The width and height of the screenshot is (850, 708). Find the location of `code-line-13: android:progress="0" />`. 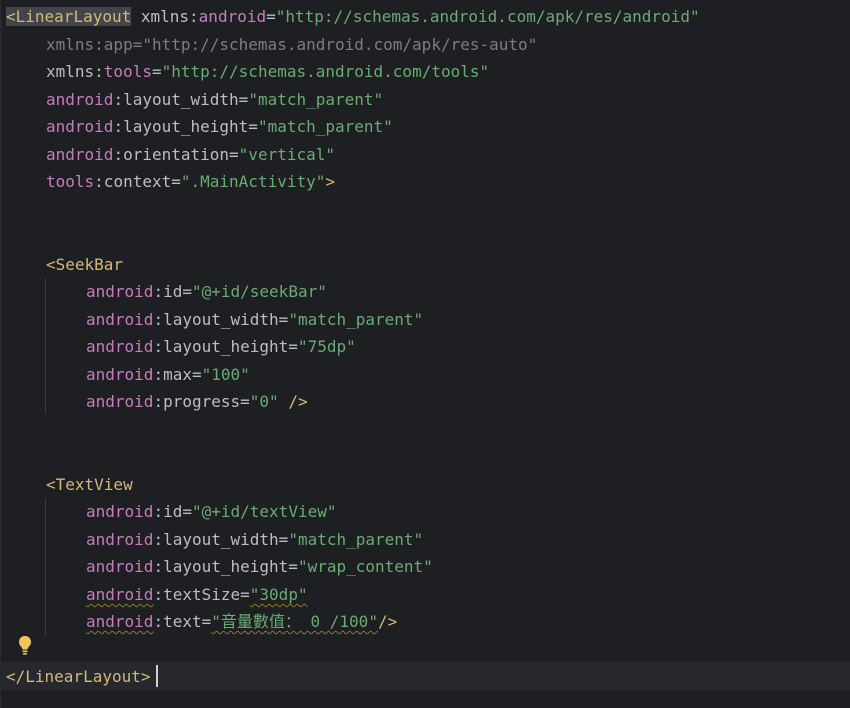

code-line-13: android:progress="0" /> is located at coordinates (425, 401).